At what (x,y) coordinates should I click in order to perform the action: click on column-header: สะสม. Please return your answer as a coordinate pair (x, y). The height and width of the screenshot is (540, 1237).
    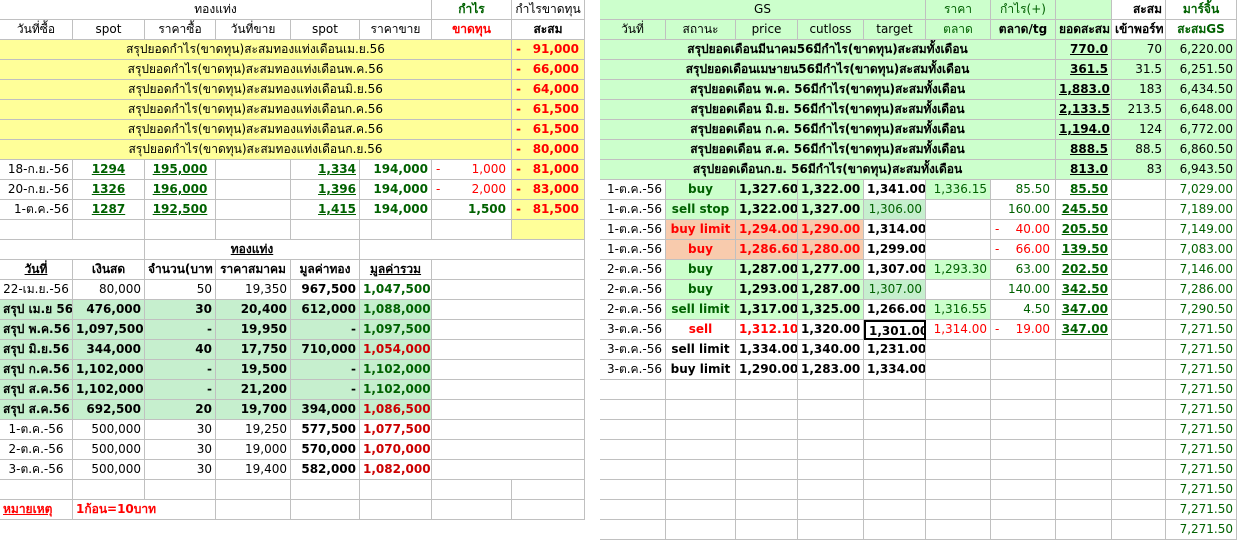
    Looking at the image, I should click on (548, 30).